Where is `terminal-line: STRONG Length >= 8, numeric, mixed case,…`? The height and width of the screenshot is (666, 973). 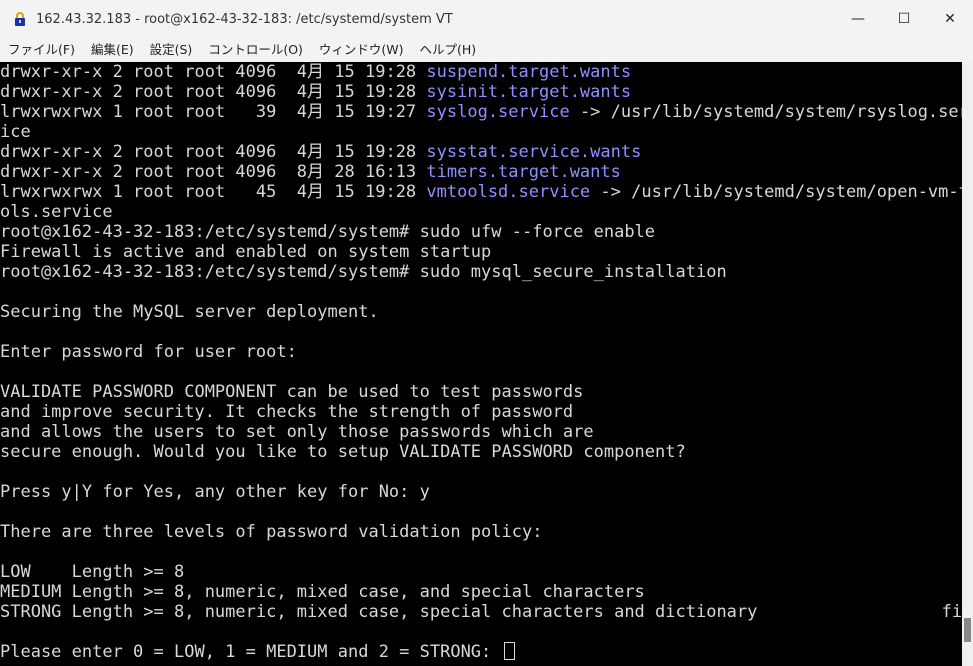 terminal-line: STRONG Length >= 8, numeric, mixed case,… is located at coordinates (481, 612).